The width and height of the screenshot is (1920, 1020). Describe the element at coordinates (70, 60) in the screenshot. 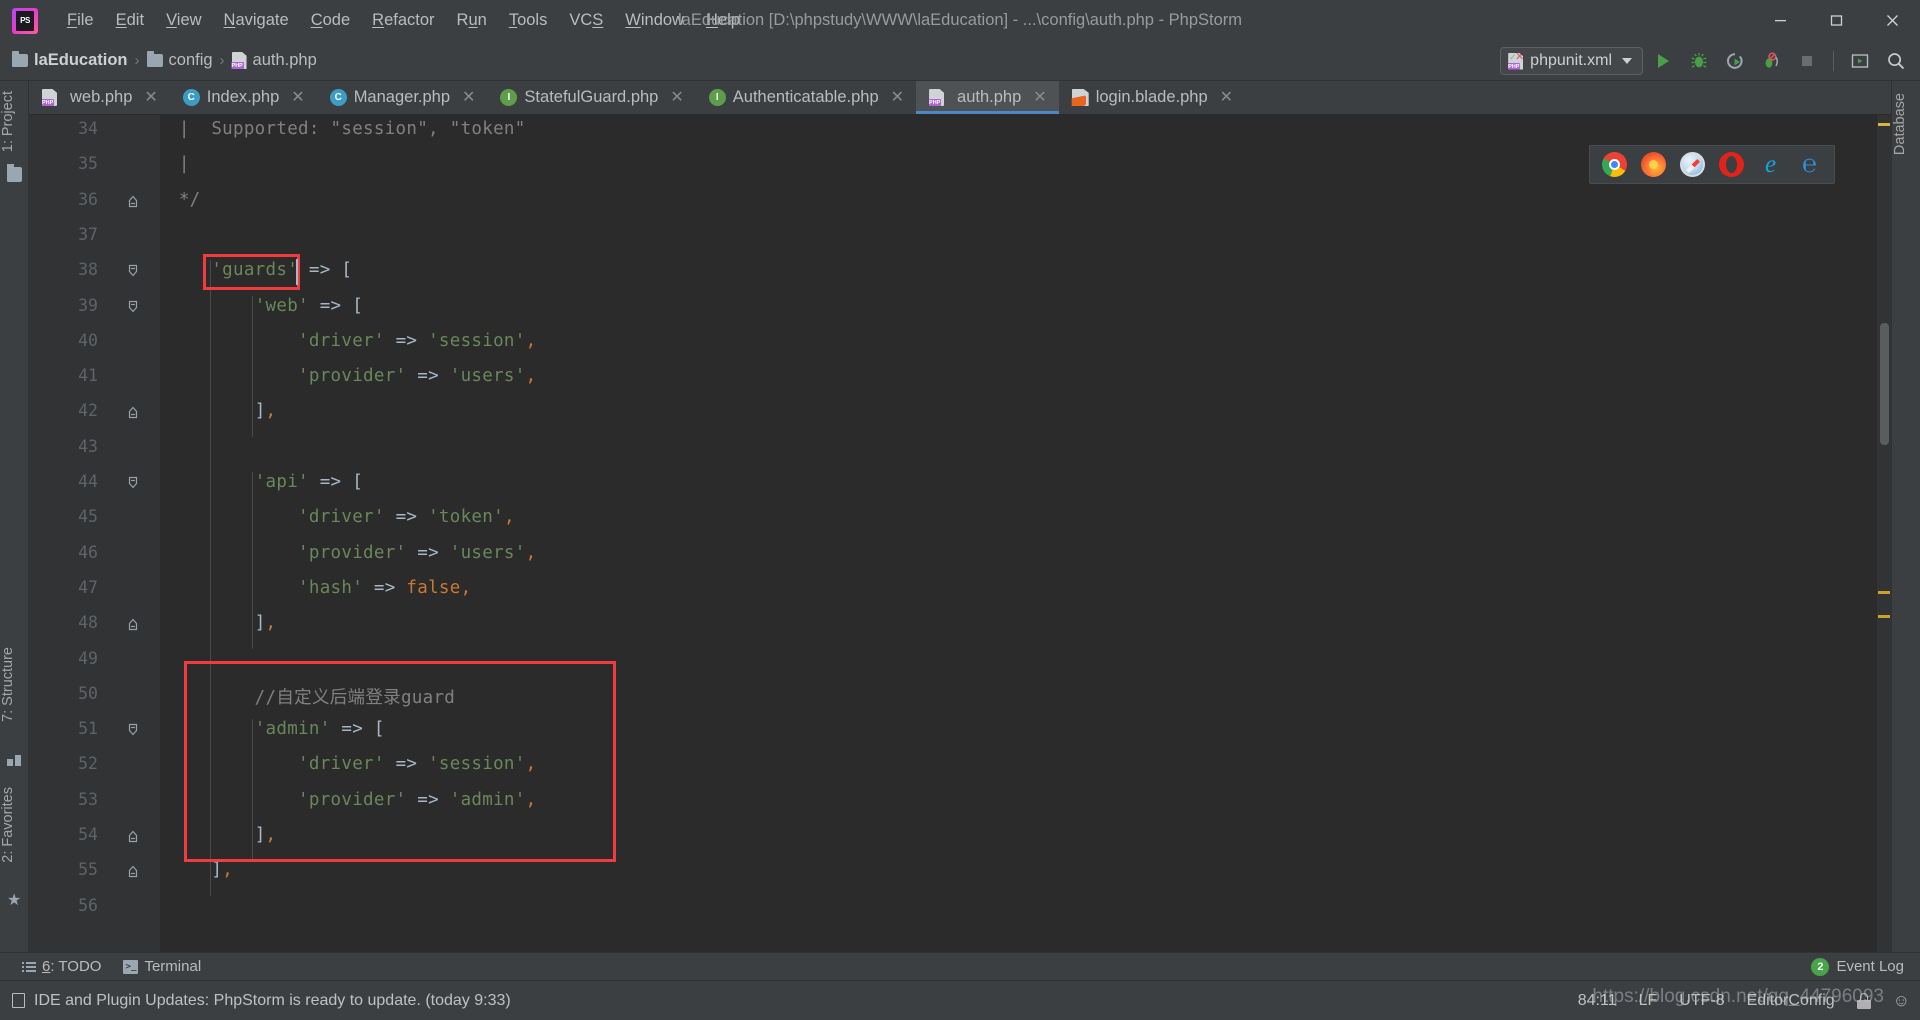

I see `breadcrumb-item-project: laEducation` at that location.